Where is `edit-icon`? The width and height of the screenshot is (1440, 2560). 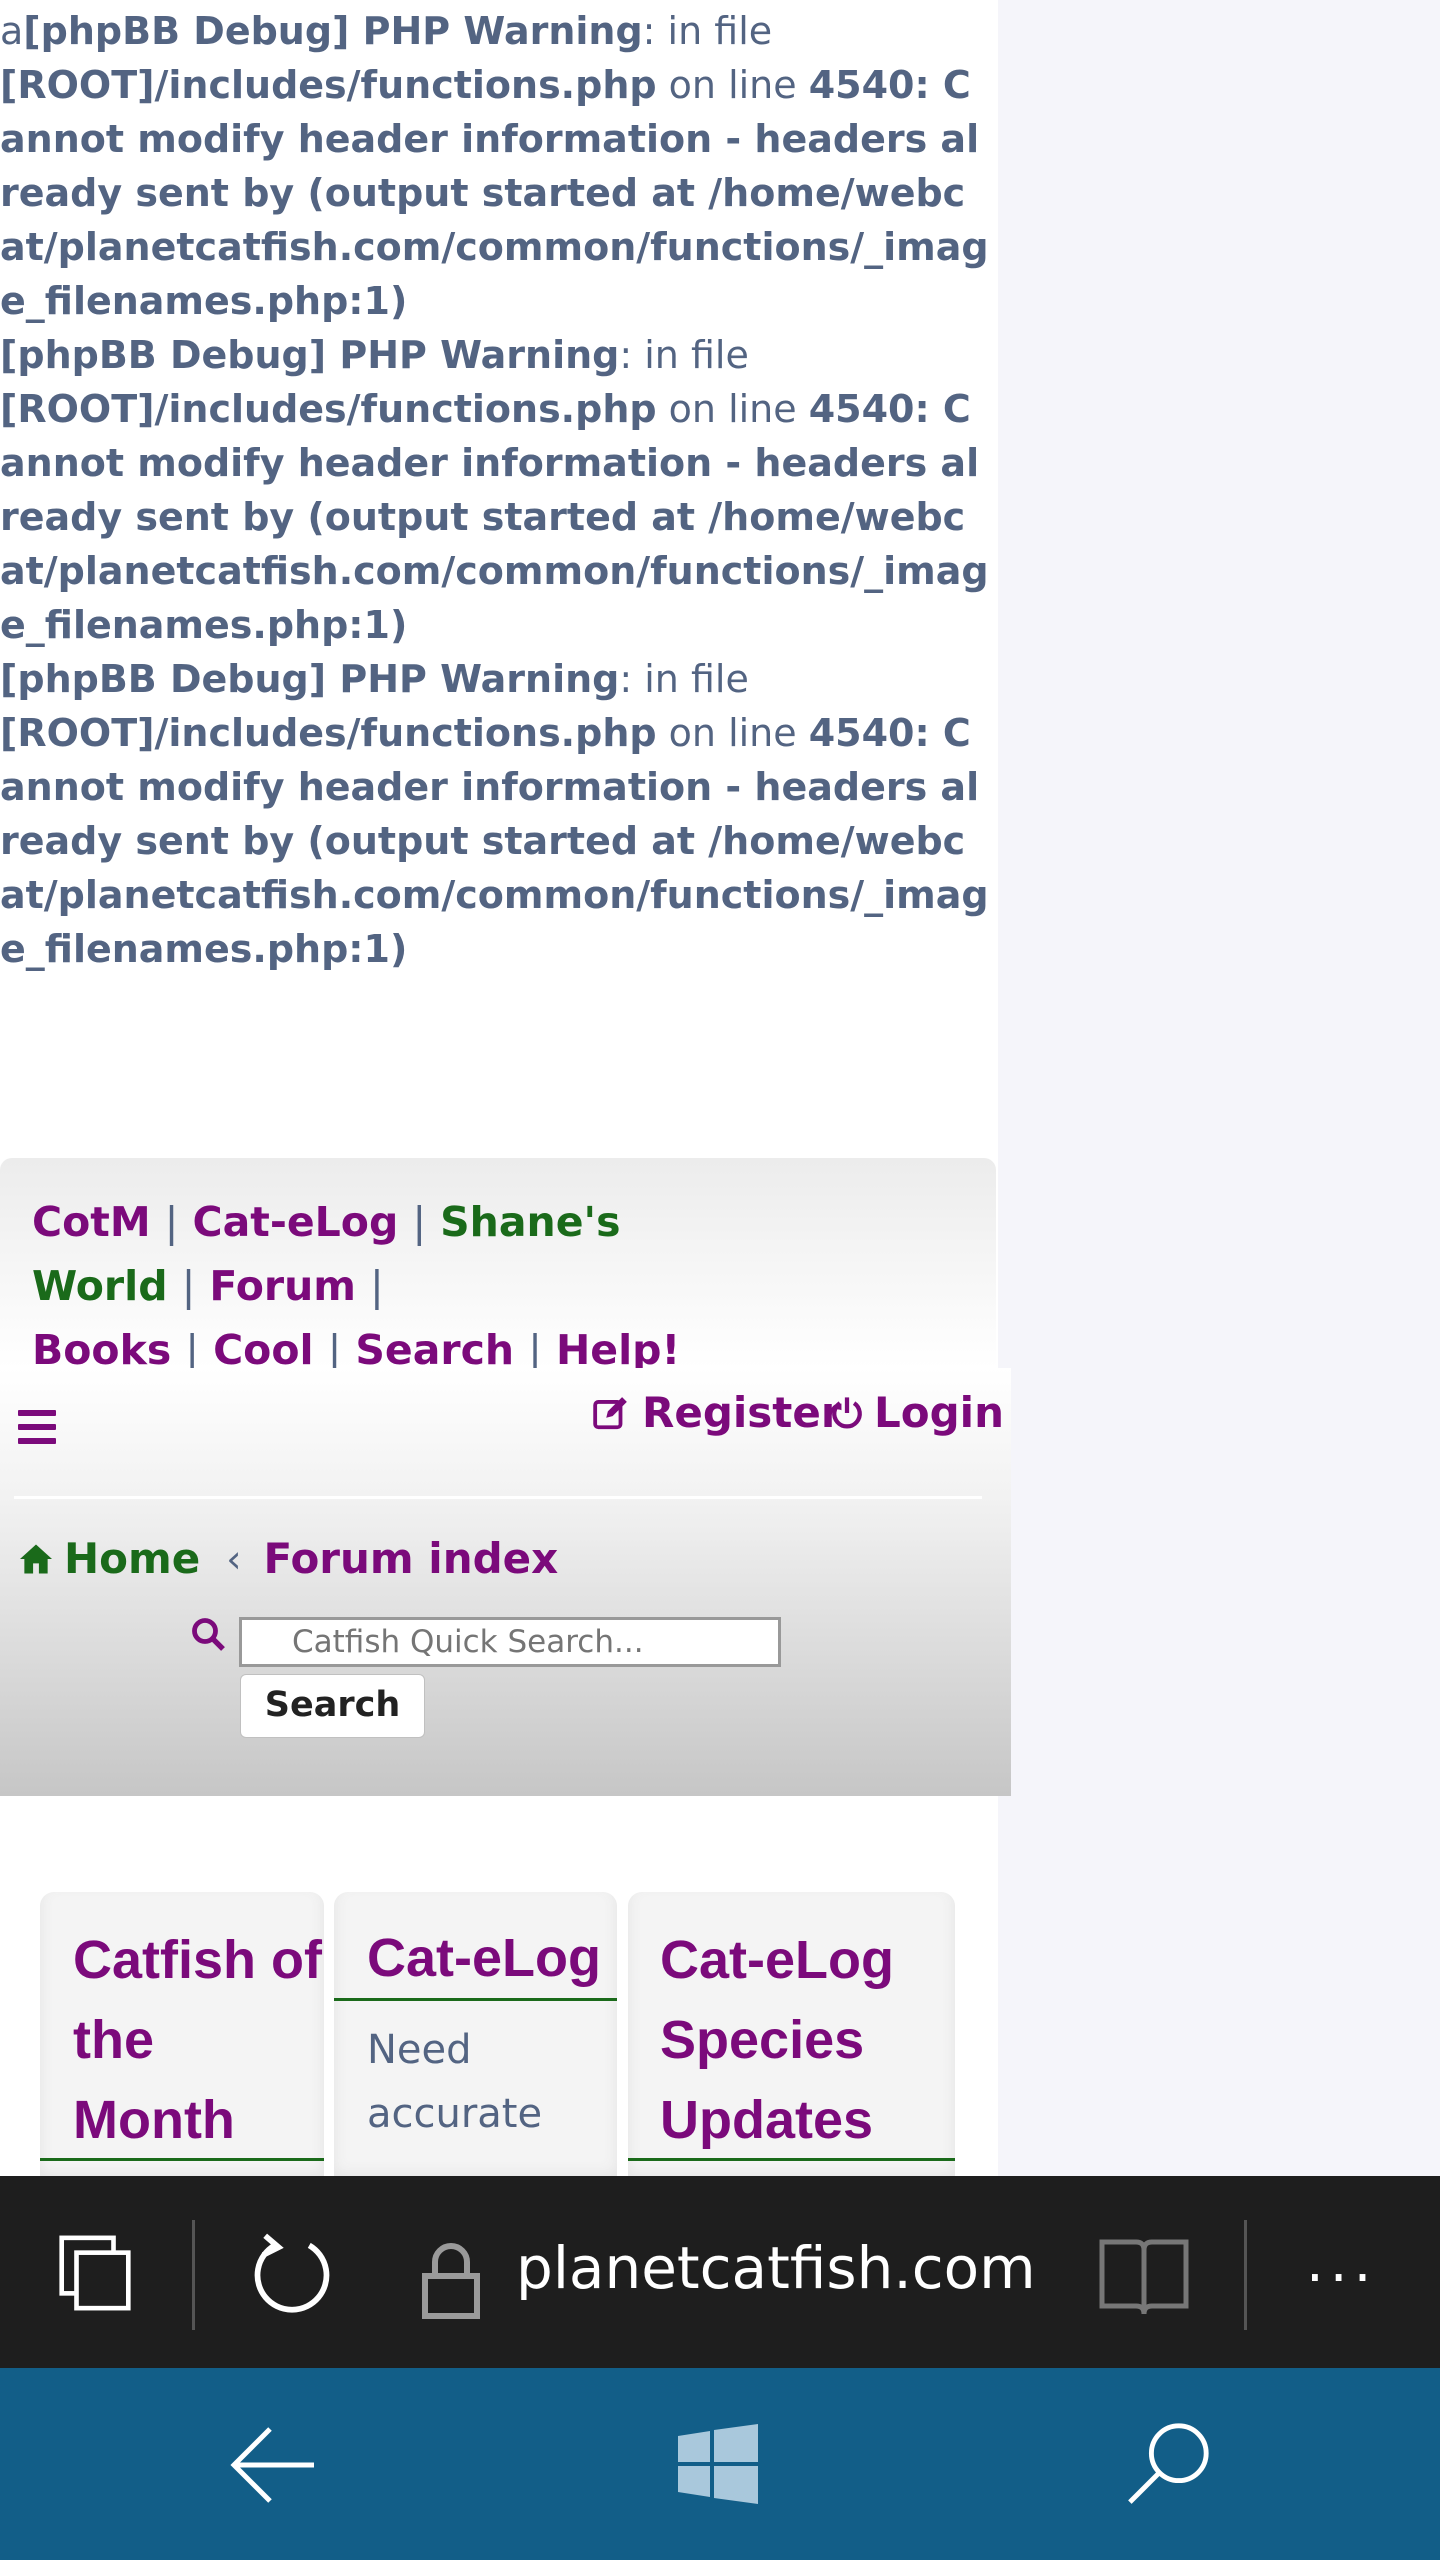 edit-icon is located at coordinates (610, 1412).